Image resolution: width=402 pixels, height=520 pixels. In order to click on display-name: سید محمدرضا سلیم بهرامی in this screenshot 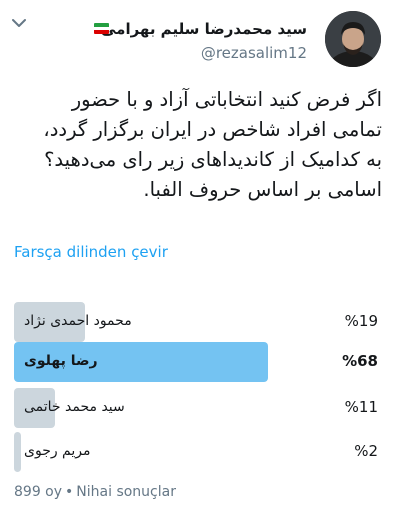, I will do `click(204, 29)`.